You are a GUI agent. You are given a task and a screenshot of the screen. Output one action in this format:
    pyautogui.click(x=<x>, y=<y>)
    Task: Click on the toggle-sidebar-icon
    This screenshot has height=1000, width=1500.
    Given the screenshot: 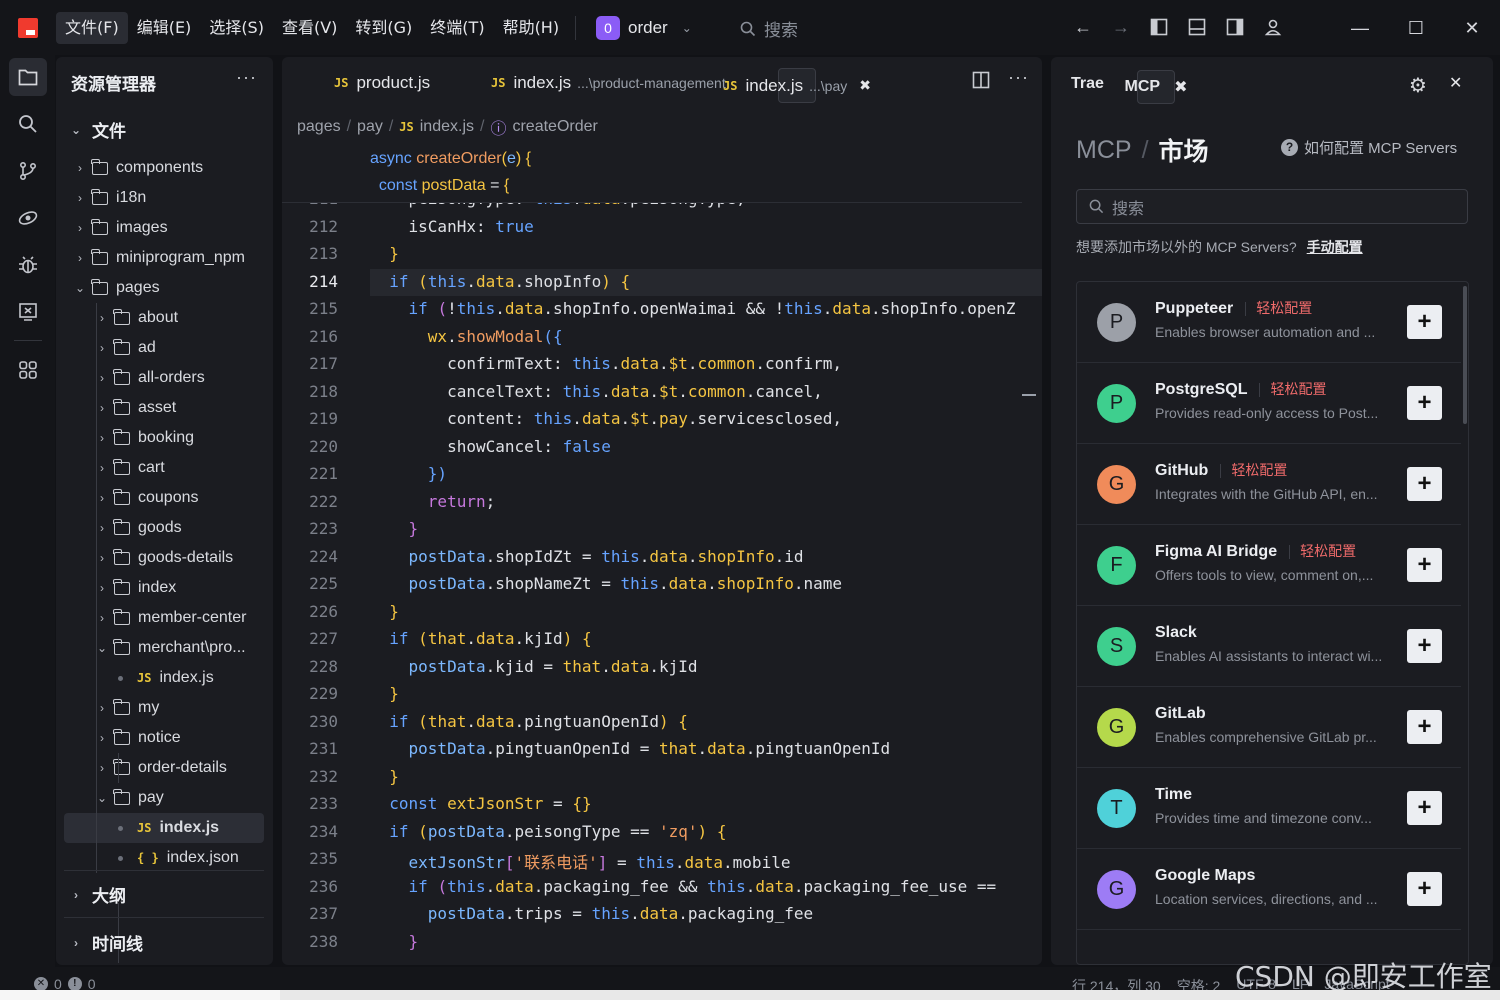 What is the action you would take?
    pyautogui.click(x=1159, y=27)
    